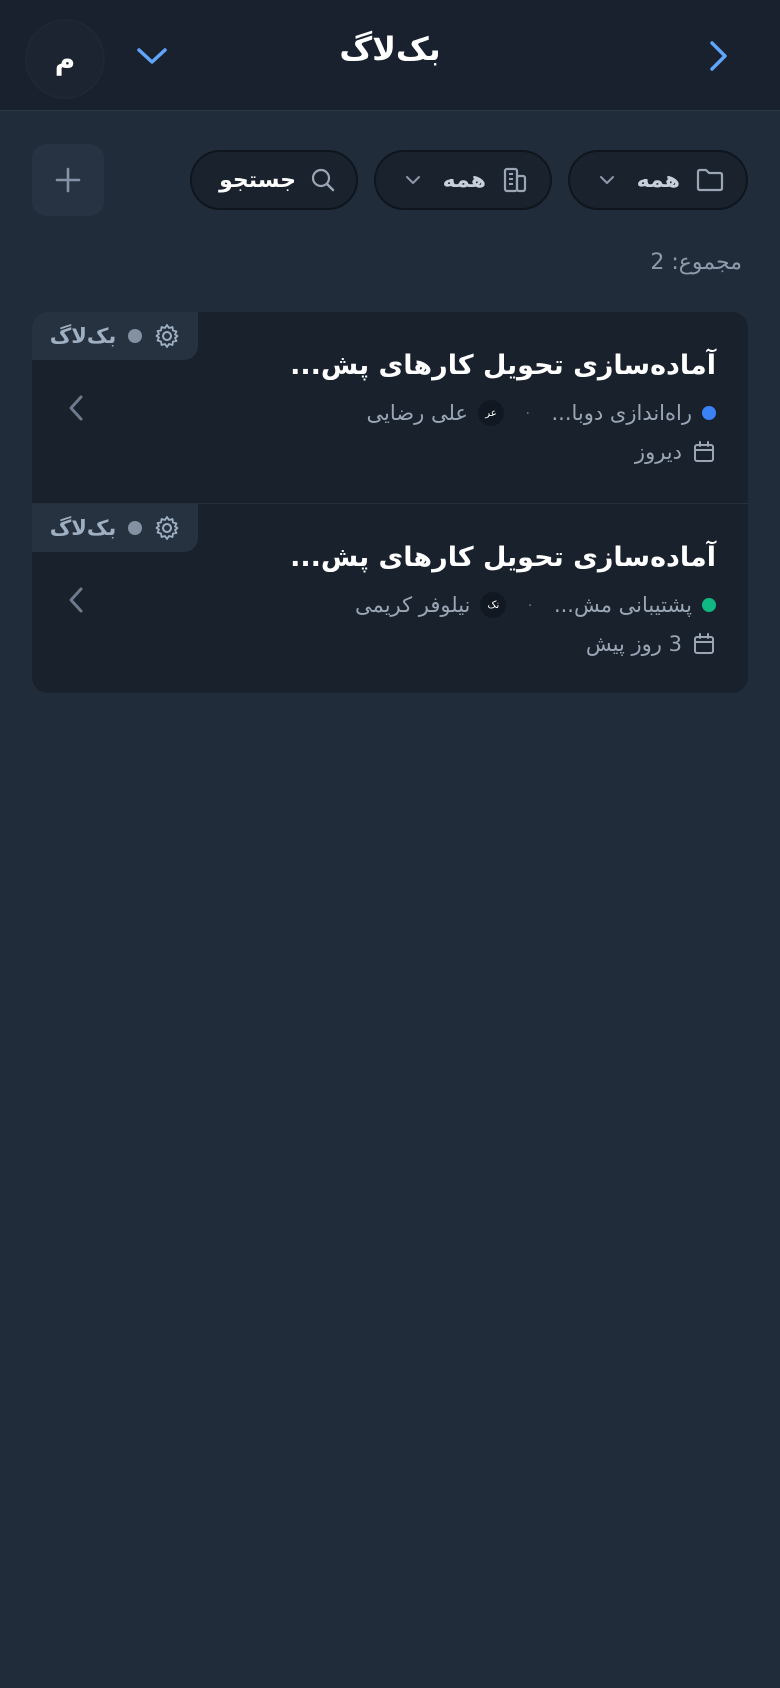  I want to click on search-icon, so click(323, 180).